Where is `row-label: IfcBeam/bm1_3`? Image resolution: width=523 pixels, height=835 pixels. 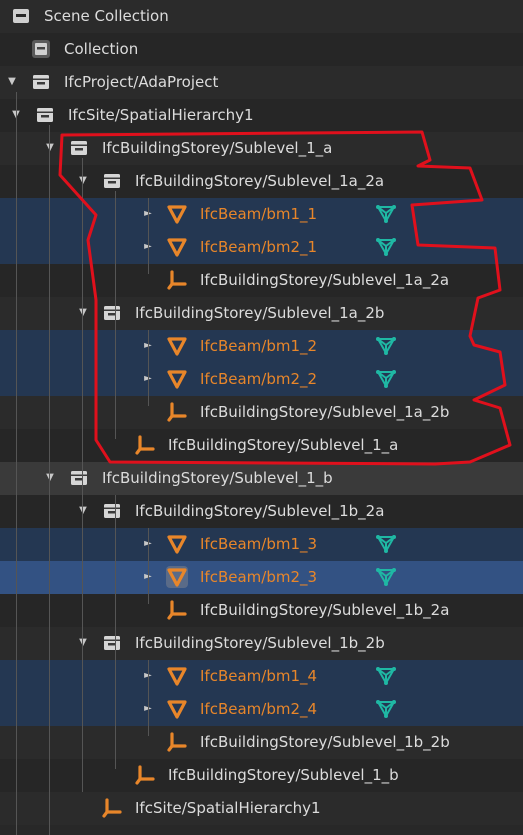 row-label: IfcBeam/bm1_3 is located at coordinates (259, 544).